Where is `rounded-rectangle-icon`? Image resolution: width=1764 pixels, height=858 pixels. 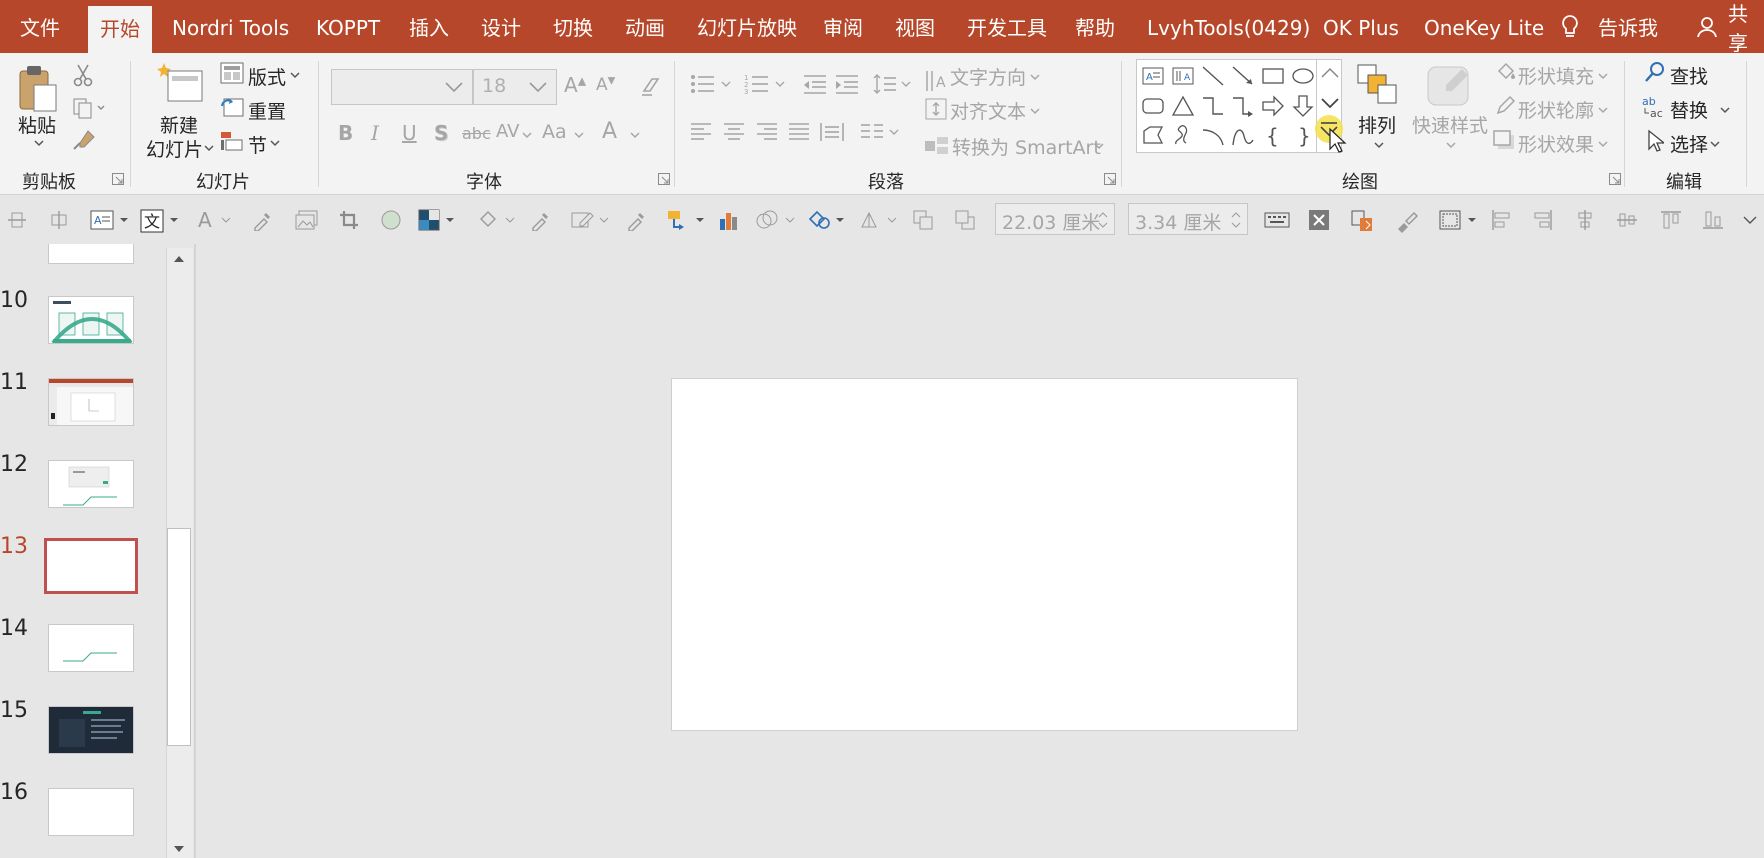
rounded-rectangle-icon is located at coordinates (1153, 106).